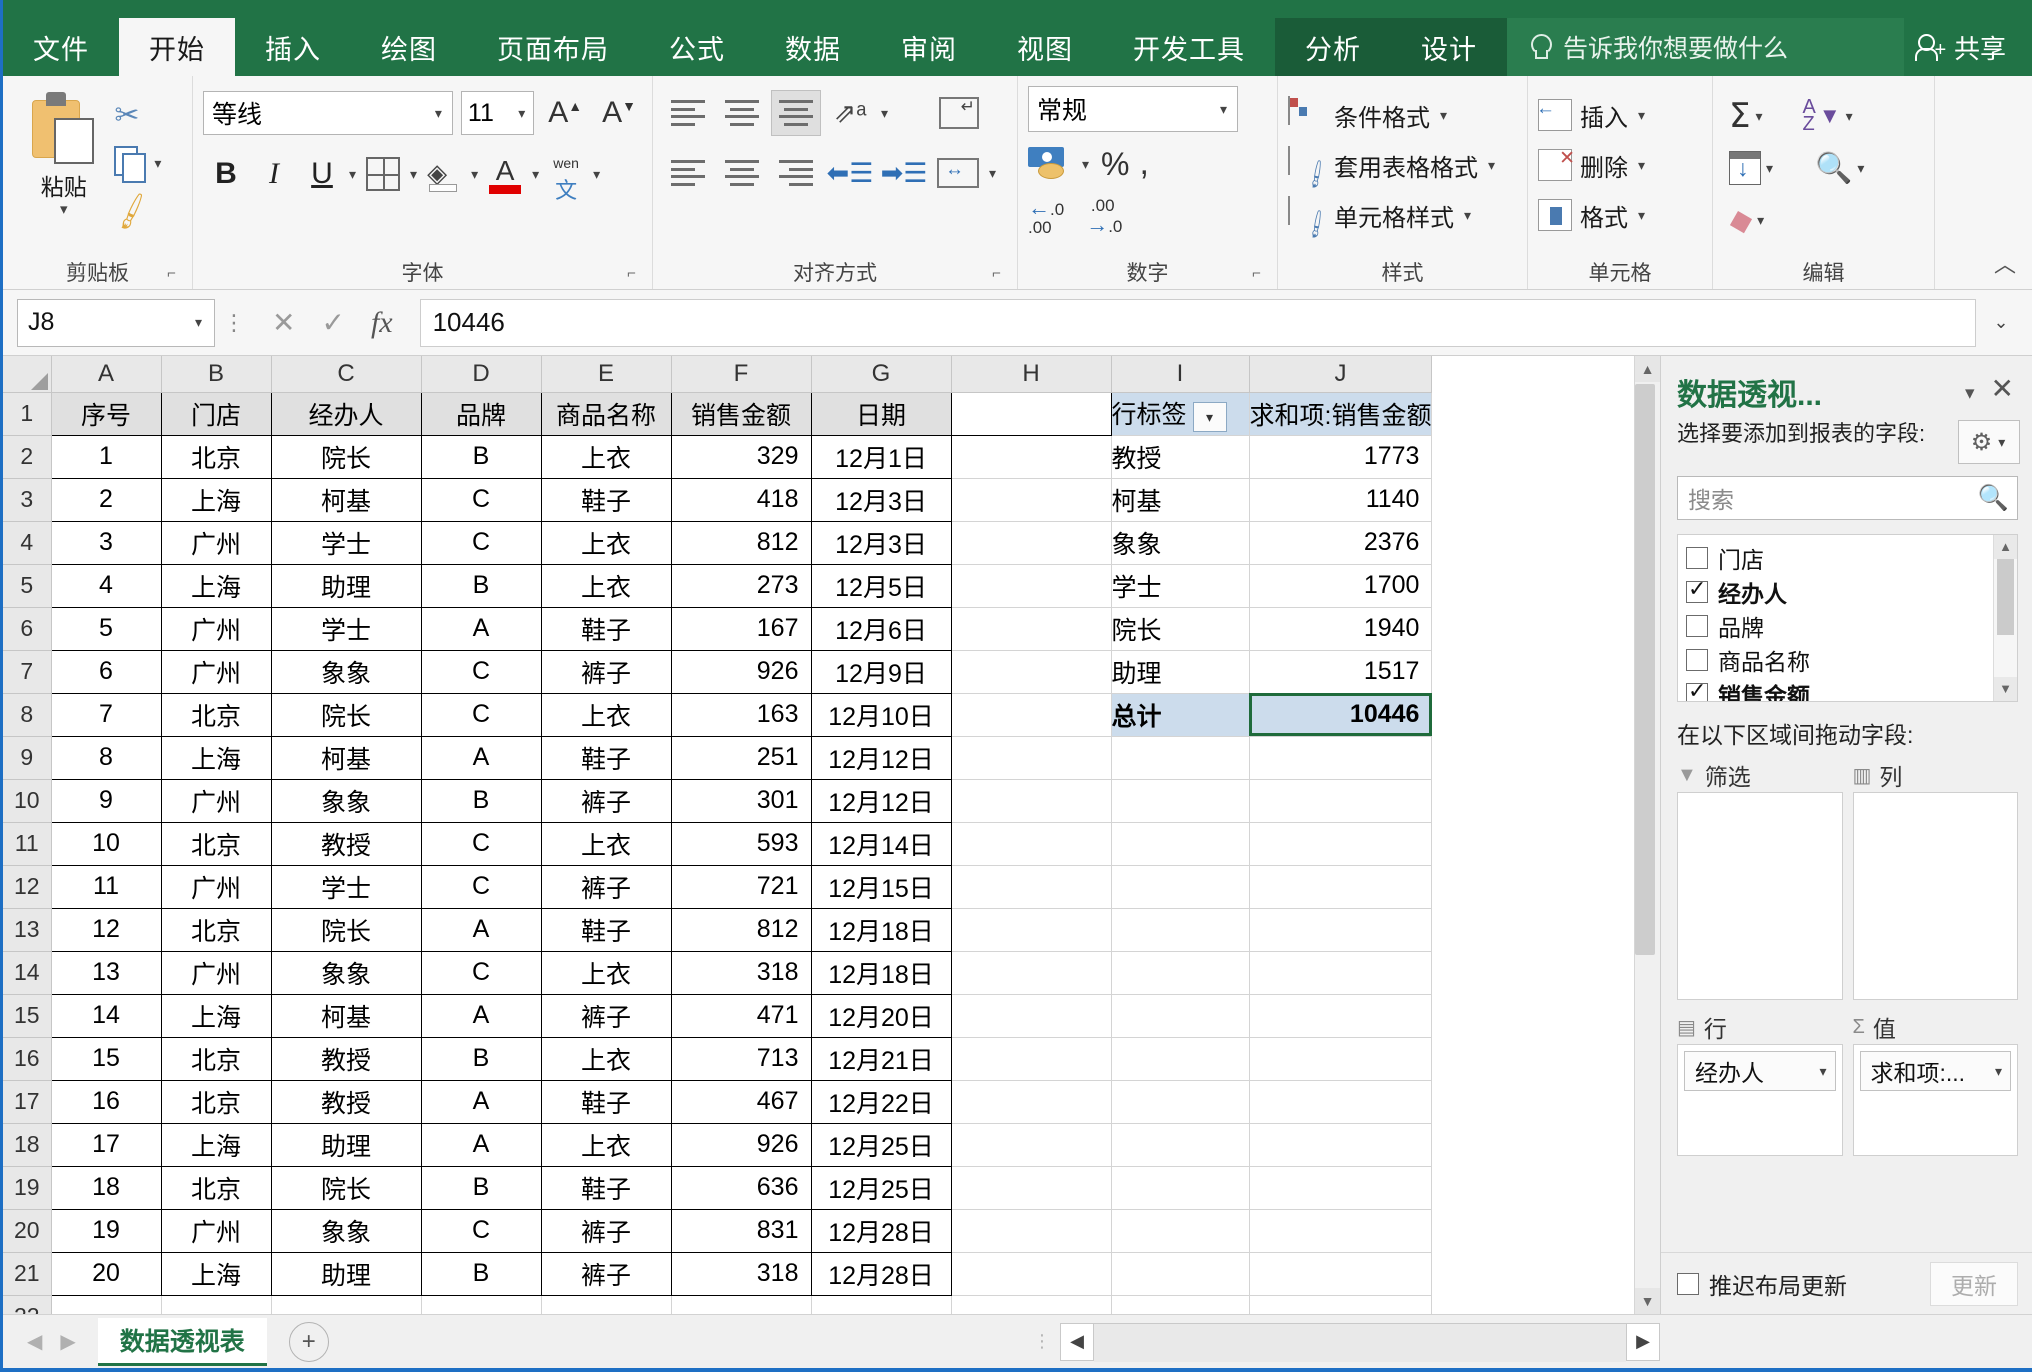  Describe the element at coordinates (881, 800) in the screenshot. I see `cell-G10: 12月12日` at that location.